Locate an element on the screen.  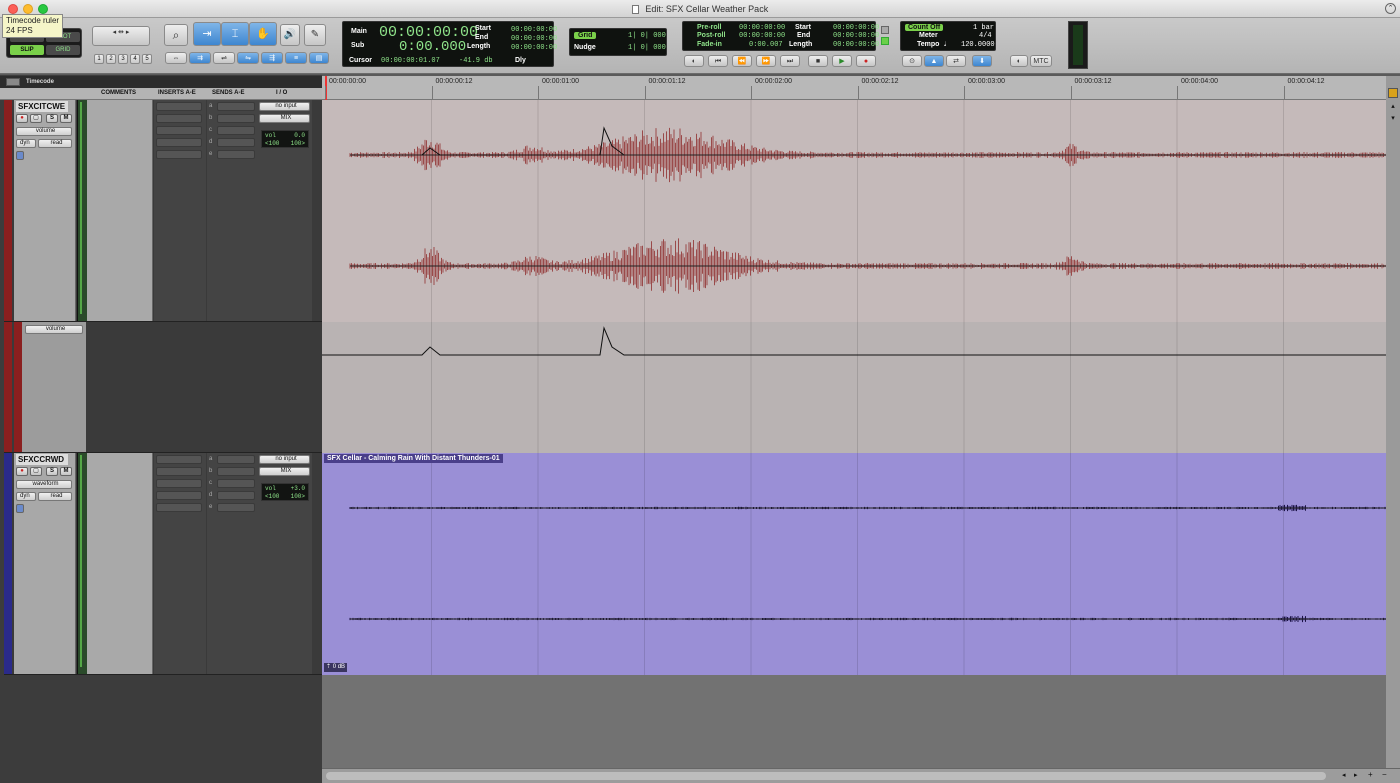
selector-tool-button: ⌶ is located at coordinates (235, 34).